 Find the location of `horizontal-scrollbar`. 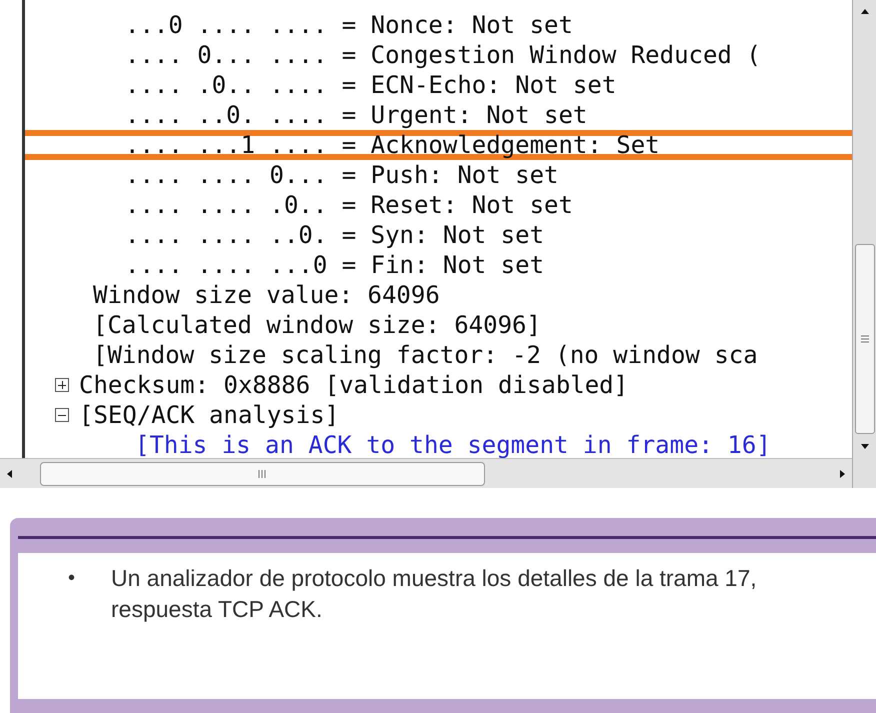

horizontal-scrollbar is located at coordinates (426, 473).